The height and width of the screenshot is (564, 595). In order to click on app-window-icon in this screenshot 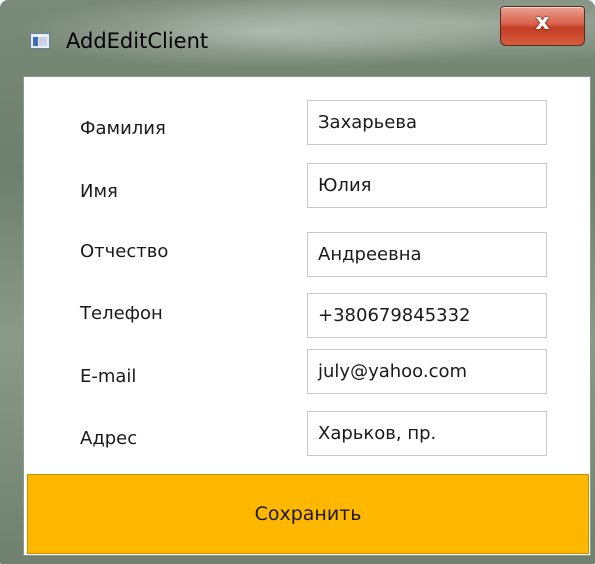, I will do `click(40, 41)`.